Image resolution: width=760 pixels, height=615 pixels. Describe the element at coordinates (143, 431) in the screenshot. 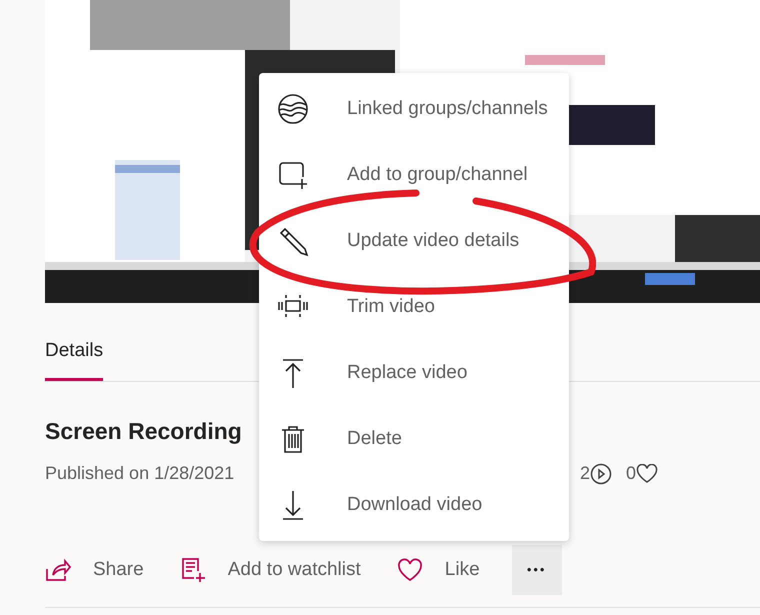

I see `video-title: Screen Recording` at that location.